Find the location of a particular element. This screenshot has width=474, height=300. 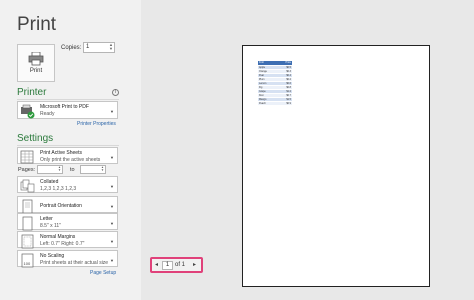

margins-title: Normal Margins is located at coordinates (58, 237).